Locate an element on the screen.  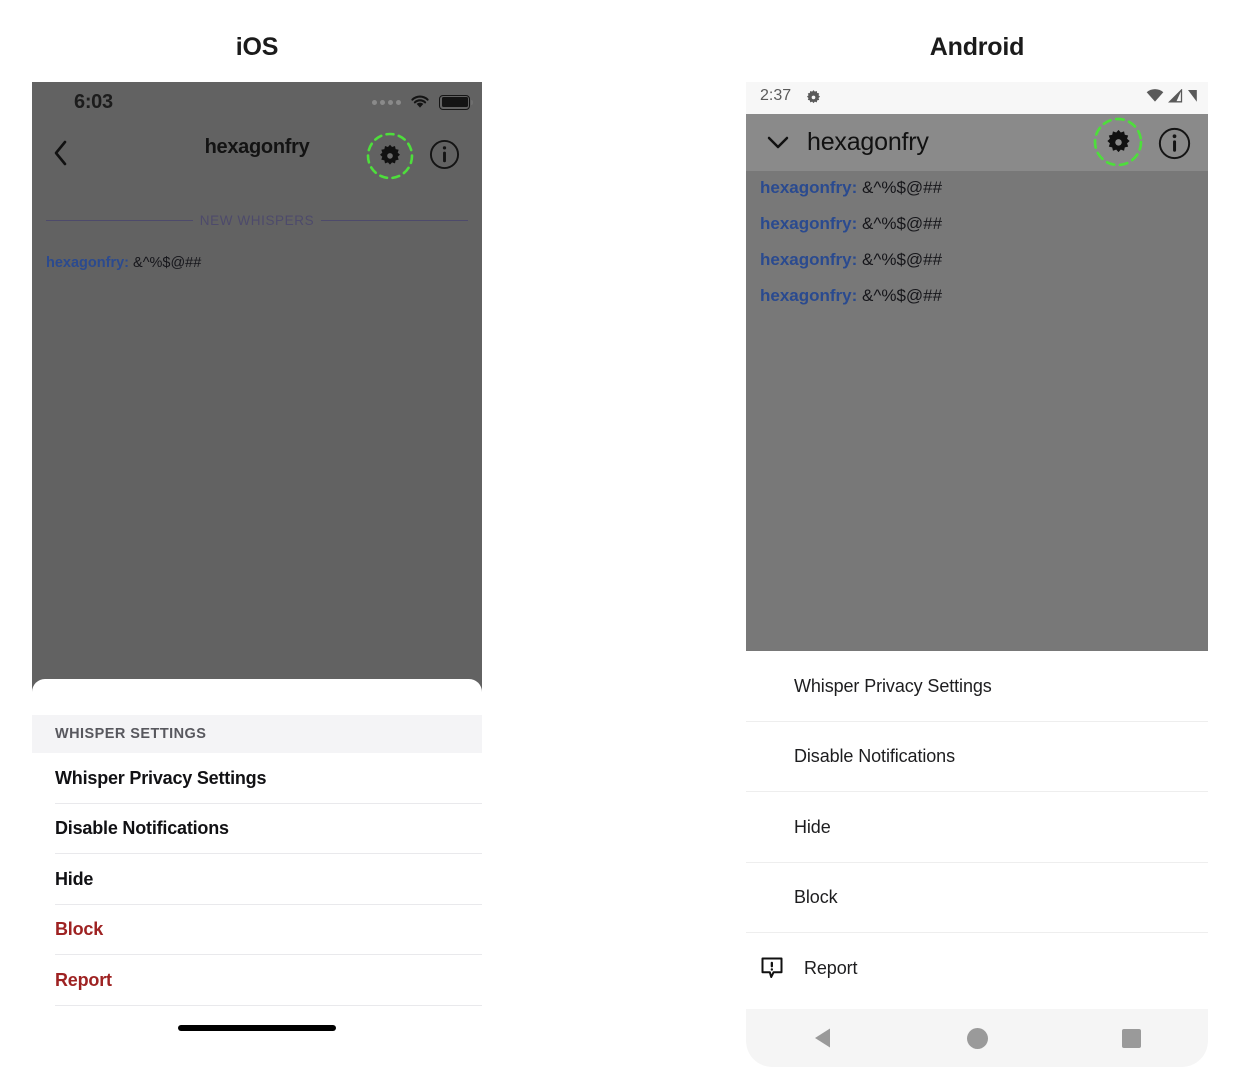
menu-item-label: Whisper Privacy Settings is located at coordinates (893, 685).